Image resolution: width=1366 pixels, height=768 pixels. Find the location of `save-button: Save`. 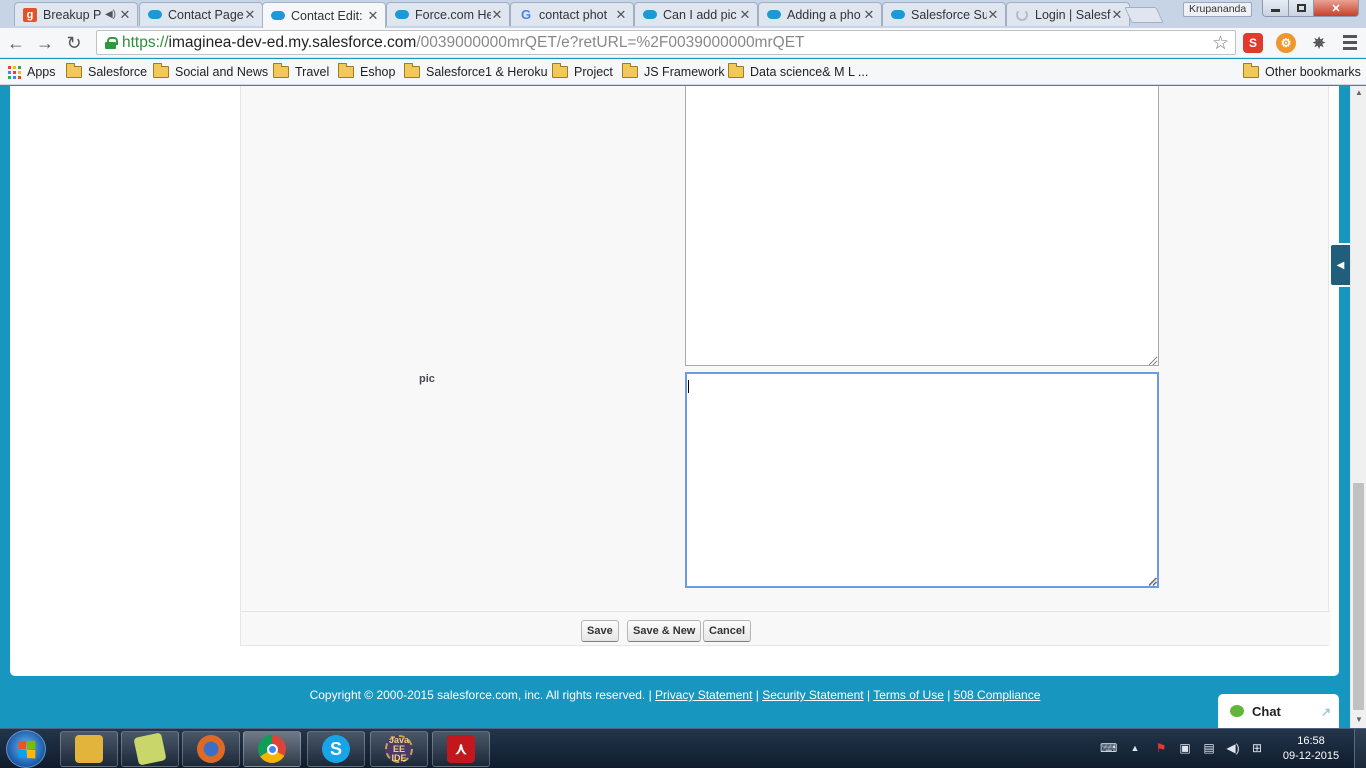

save-button: Save is located at coordinates (600, 631).